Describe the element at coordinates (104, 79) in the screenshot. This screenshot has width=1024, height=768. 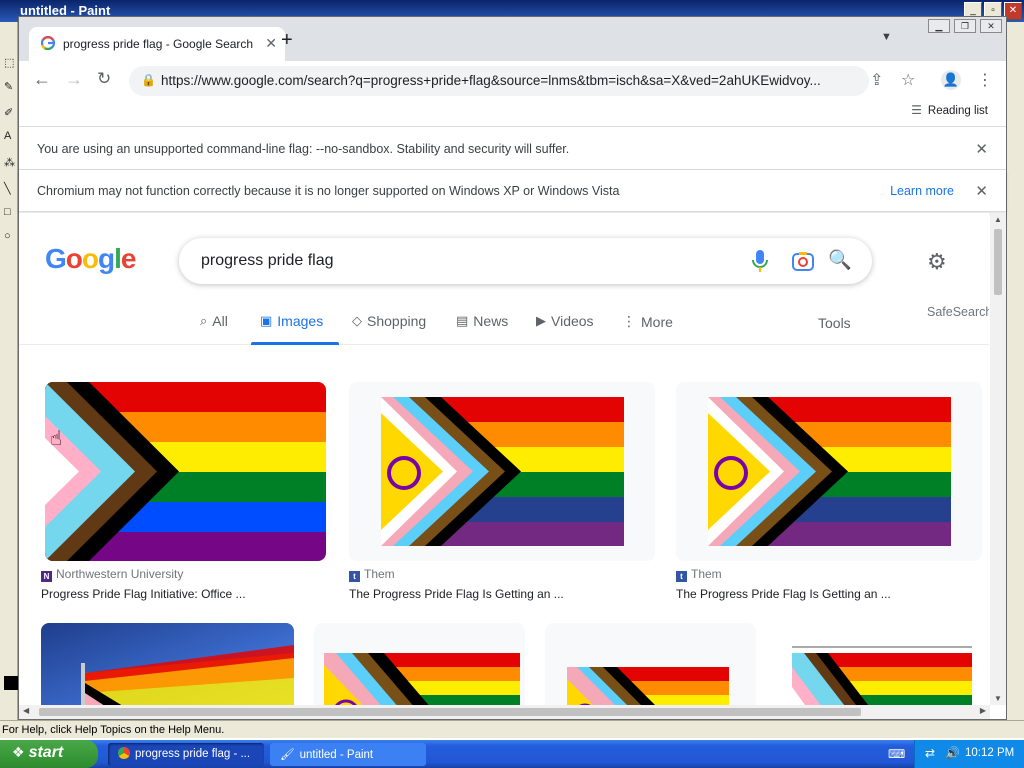
I see `reload-icon: ↻` at that location.